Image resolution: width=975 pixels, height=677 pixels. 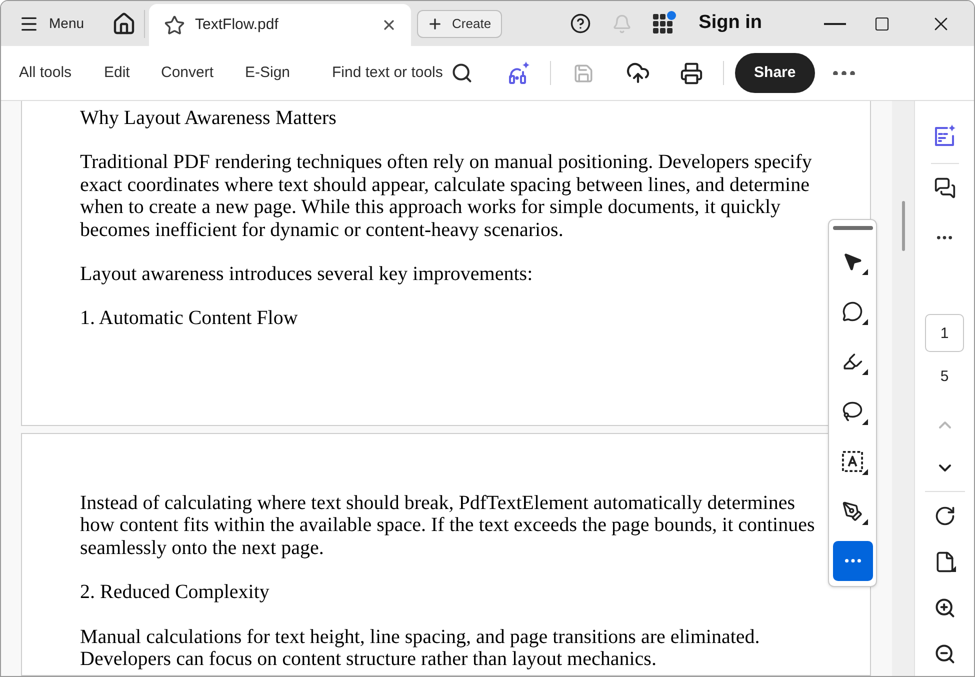 What do you see at coordinates (446, 196) in the screenshot?
I see `paragraph-text: Traditional PDF rendering techniques often rely on manual positioning. Developers specify exact coordinates where text should appear, calculate spacing between lines, and determine when to create a new page. While this approach works for simple documents, it quickly becomes inefficient for dynamic or content-heavy scenarios.` at bounding box center [446, 196].